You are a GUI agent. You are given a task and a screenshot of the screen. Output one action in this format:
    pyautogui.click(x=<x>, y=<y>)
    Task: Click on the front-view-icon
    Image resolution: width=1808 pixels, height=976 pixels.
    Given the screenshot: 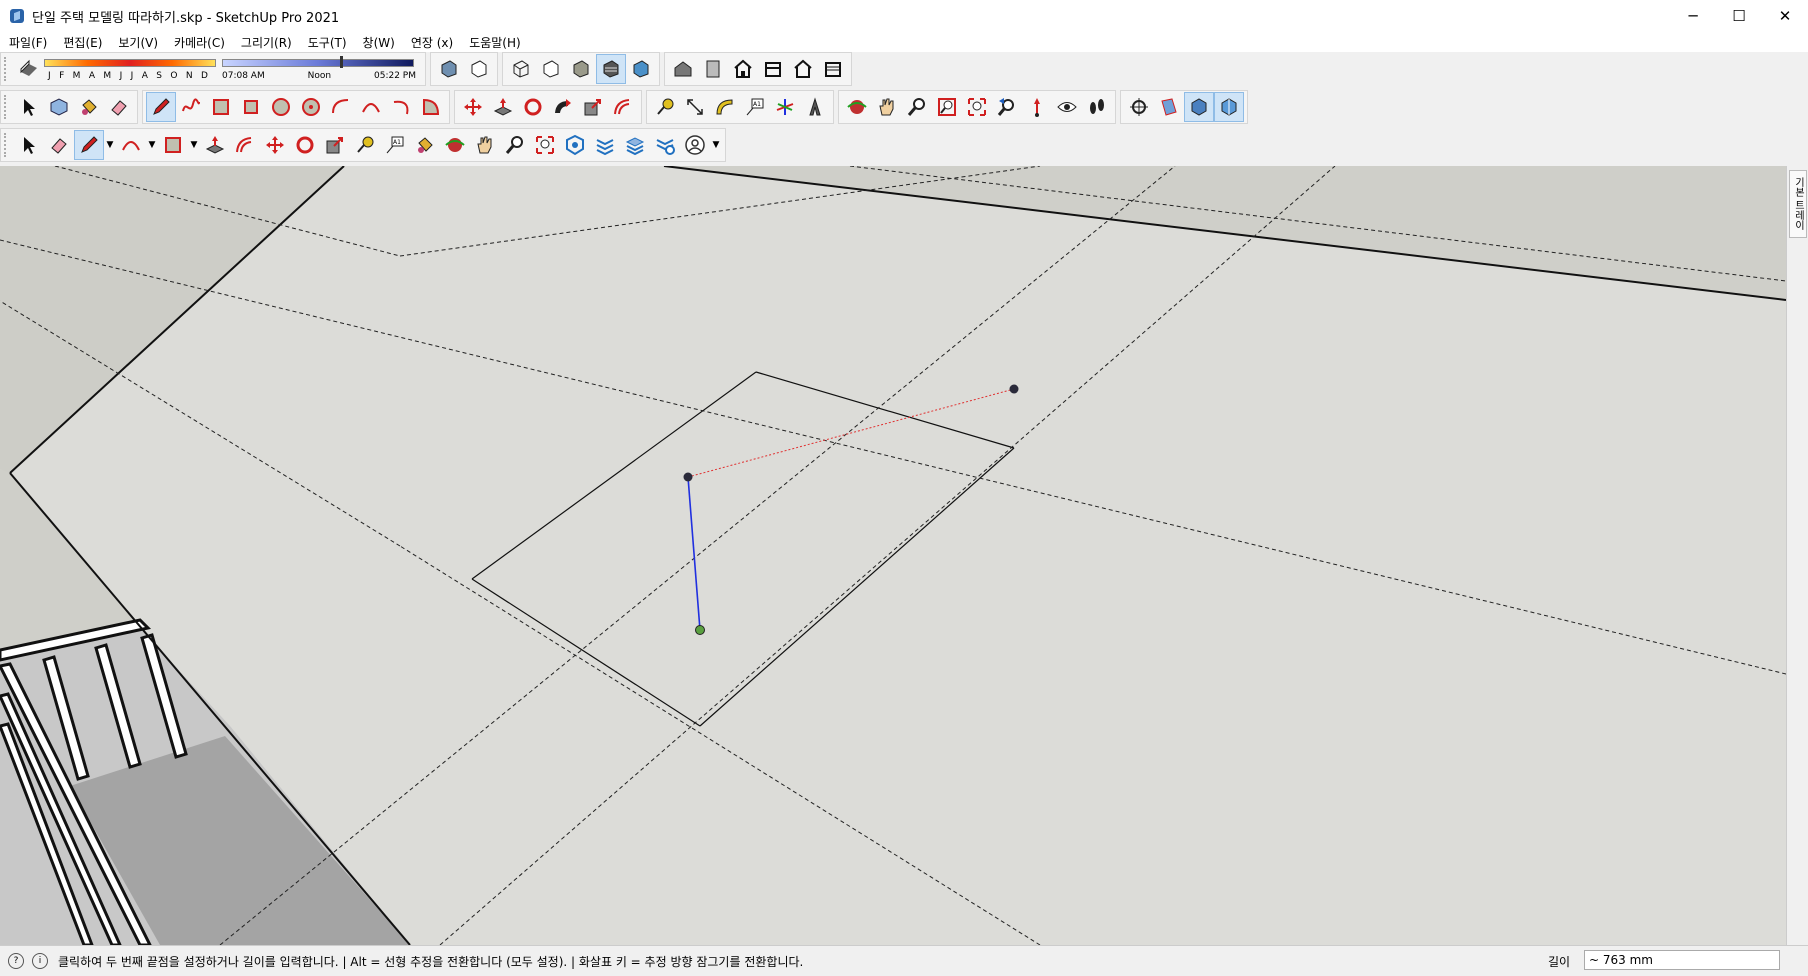 What is the action you would take?
    pyautogui.click(x=743, y=69)
    